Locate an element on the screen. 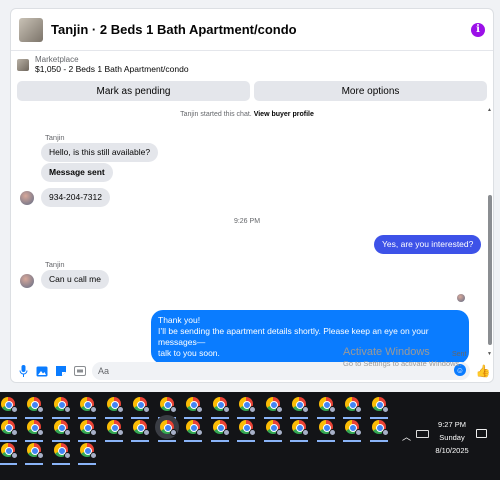  message-bubble-outgoing: Yes, are you interested? is located at coordinates (428, 244).